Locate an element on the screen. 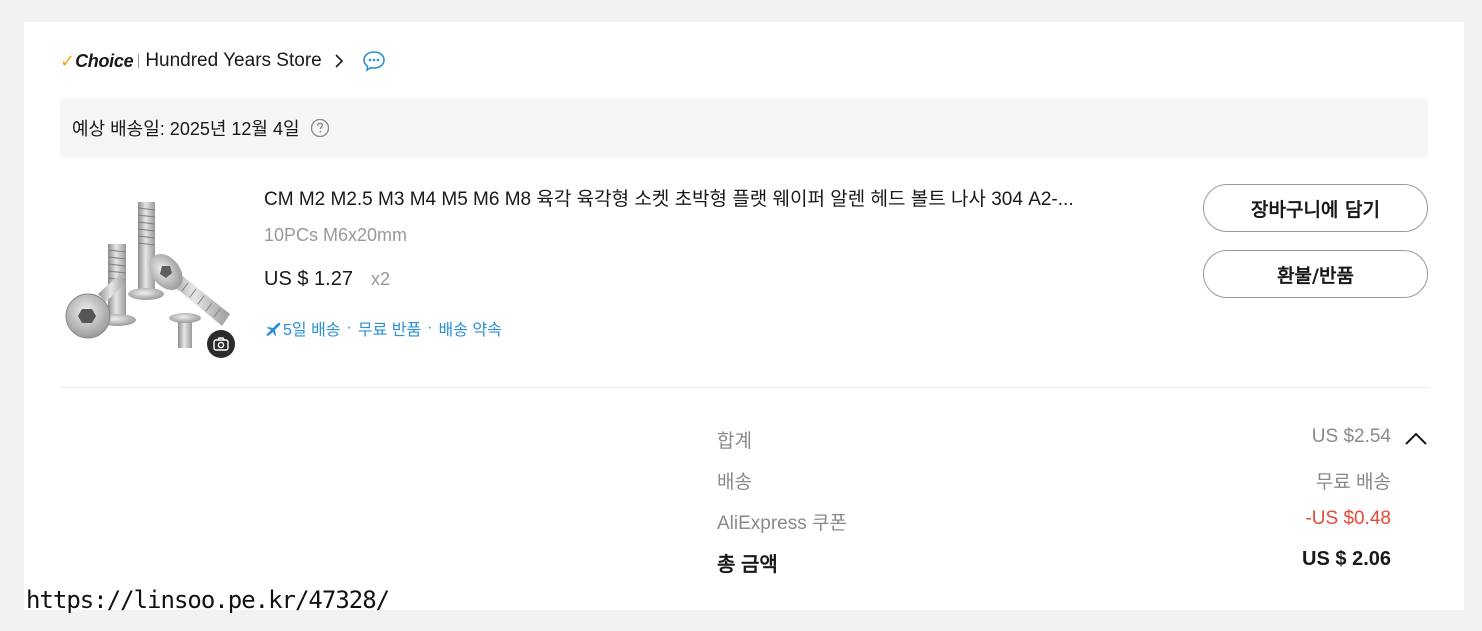  plane-icon is located at coordinates (273, 329).